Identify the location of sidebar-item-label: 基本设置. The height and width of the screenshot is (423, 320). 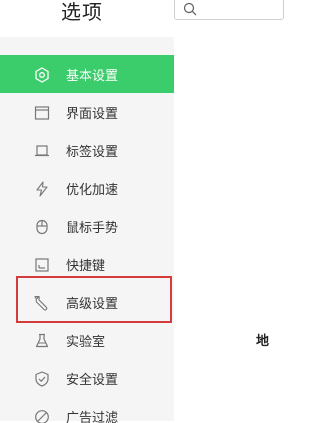
(92, 76).